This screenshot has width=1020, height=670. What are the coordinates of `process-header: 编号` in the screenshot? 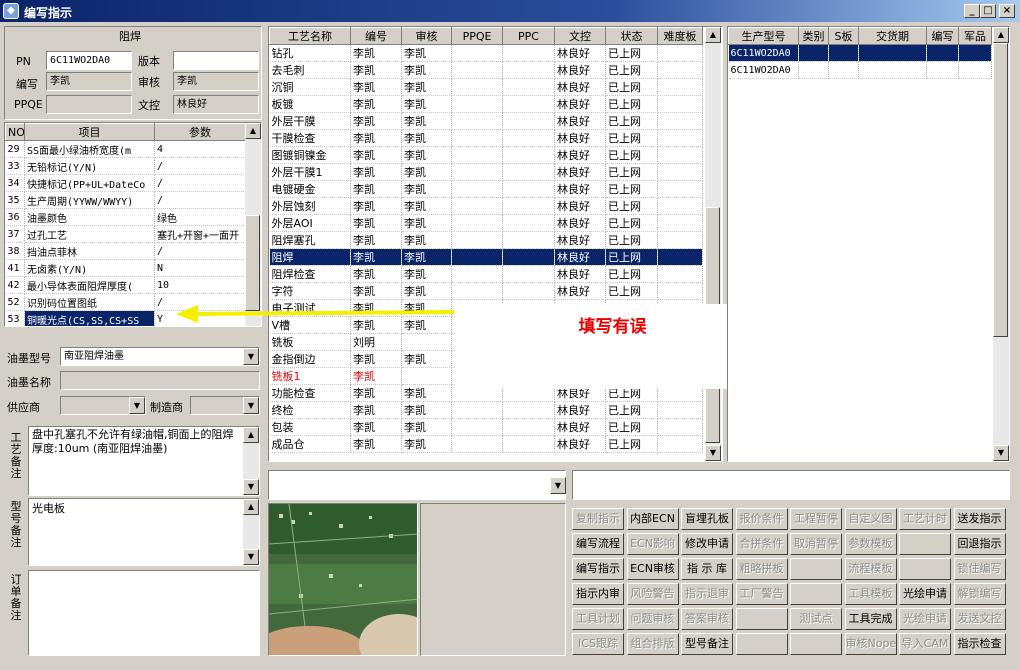 It's located at (376, 36).